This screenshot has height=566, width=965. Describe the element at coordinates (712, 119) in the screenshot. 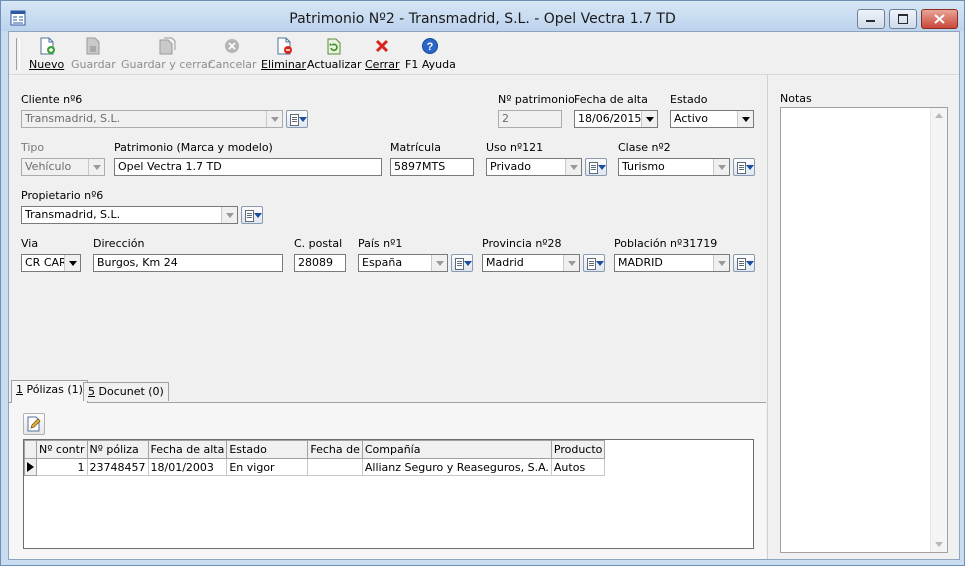

I see `estado-select: Activo` at that location.